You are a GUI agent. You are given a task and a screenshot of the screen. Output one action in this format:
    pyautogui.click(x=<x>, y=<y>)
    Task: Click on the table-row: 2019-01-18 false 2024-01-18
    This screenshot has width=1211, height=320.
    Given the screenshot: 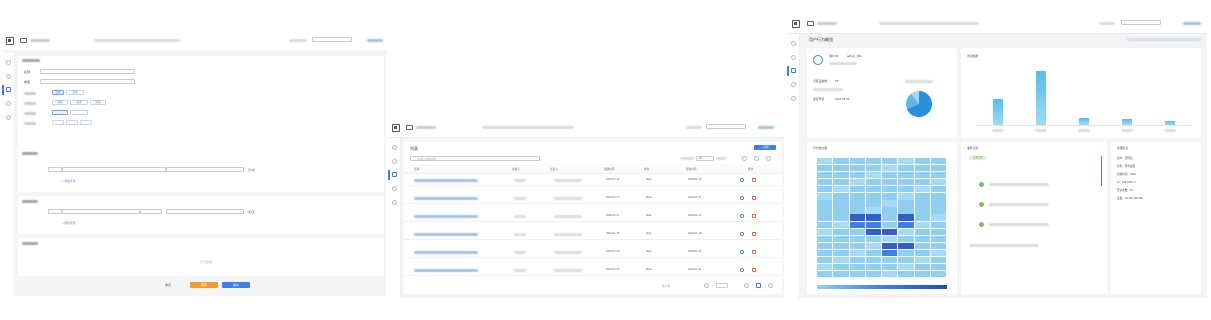 What is the action you would take?
    pyautogui.click(x=593, y=234)
    